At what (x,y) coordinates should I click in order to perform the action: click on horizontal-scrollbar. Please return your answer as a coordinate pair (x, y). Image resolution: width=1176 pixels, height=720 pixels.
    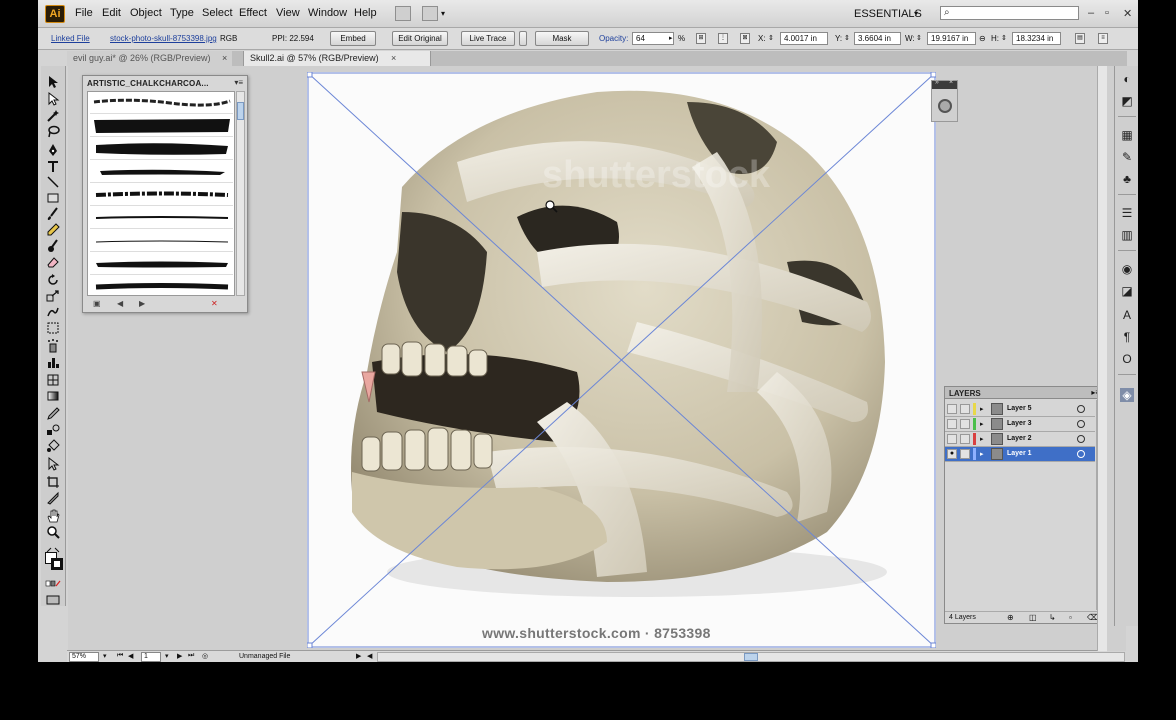
    Looking at the image, I should click on (751, 657).